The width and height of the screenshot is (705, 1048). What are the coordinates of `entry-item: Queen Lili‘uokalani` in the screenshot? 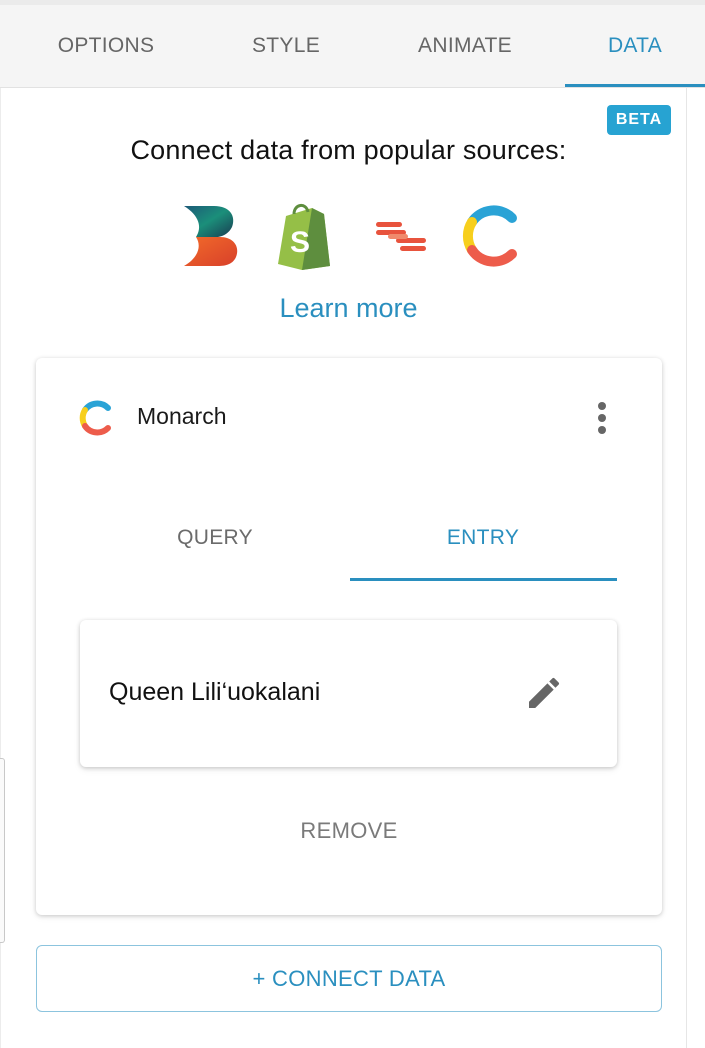 It's located at (348, 693).